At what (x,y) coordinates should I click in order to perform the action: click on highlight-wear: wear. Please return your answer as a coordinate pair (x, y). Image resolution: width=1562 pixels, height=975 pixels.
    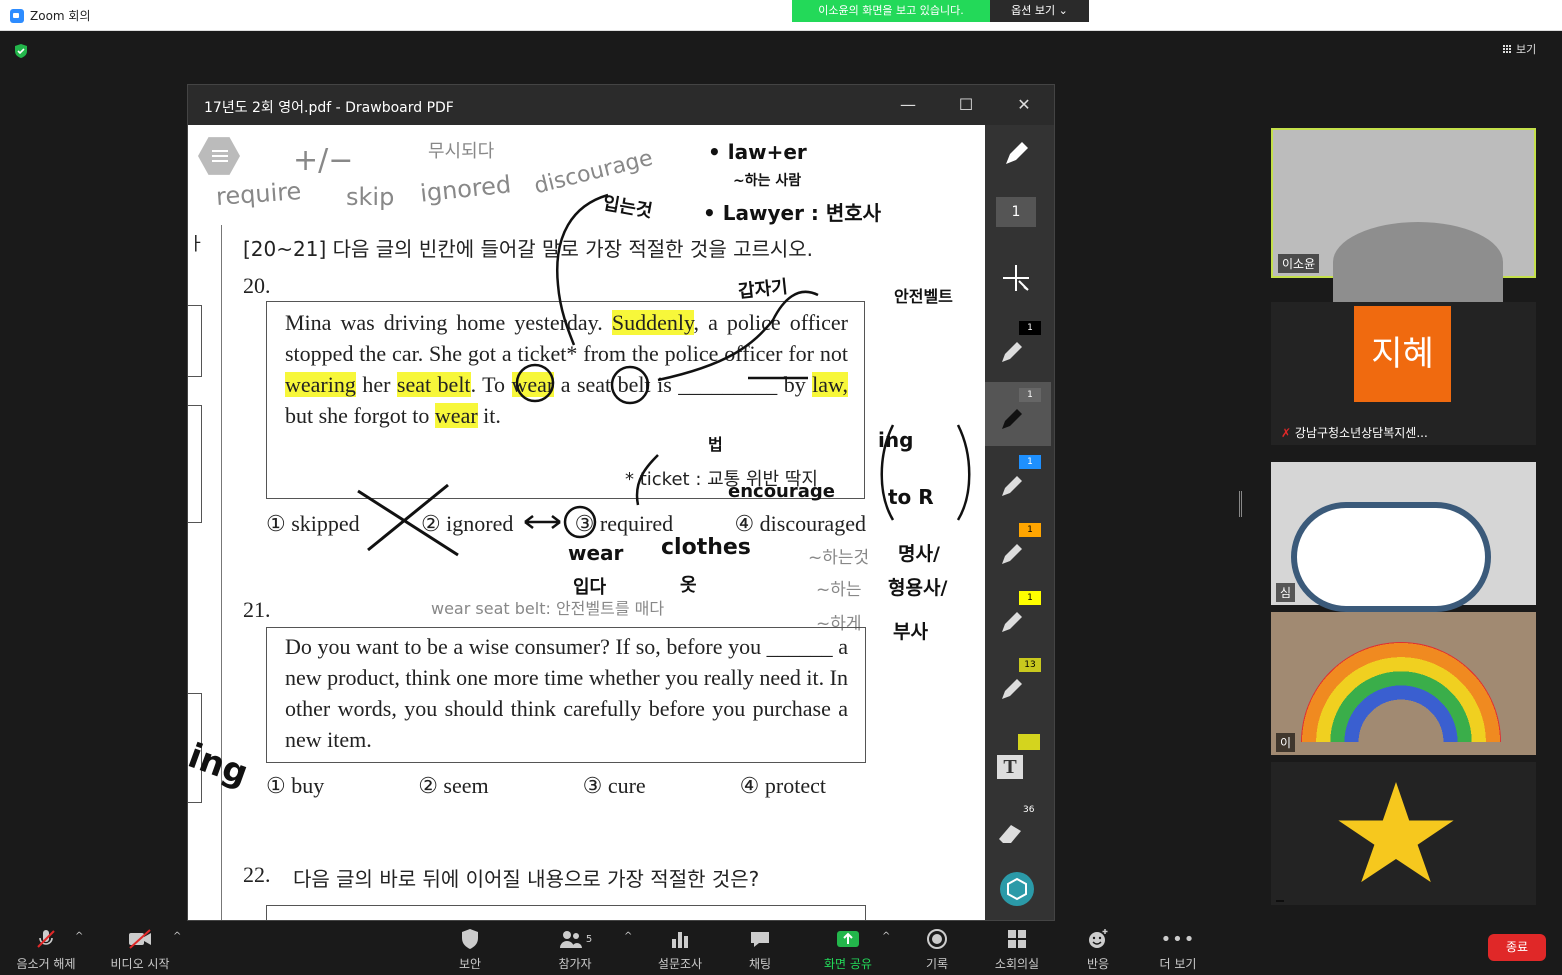
    Looking at the image, I should click on (533, 384).